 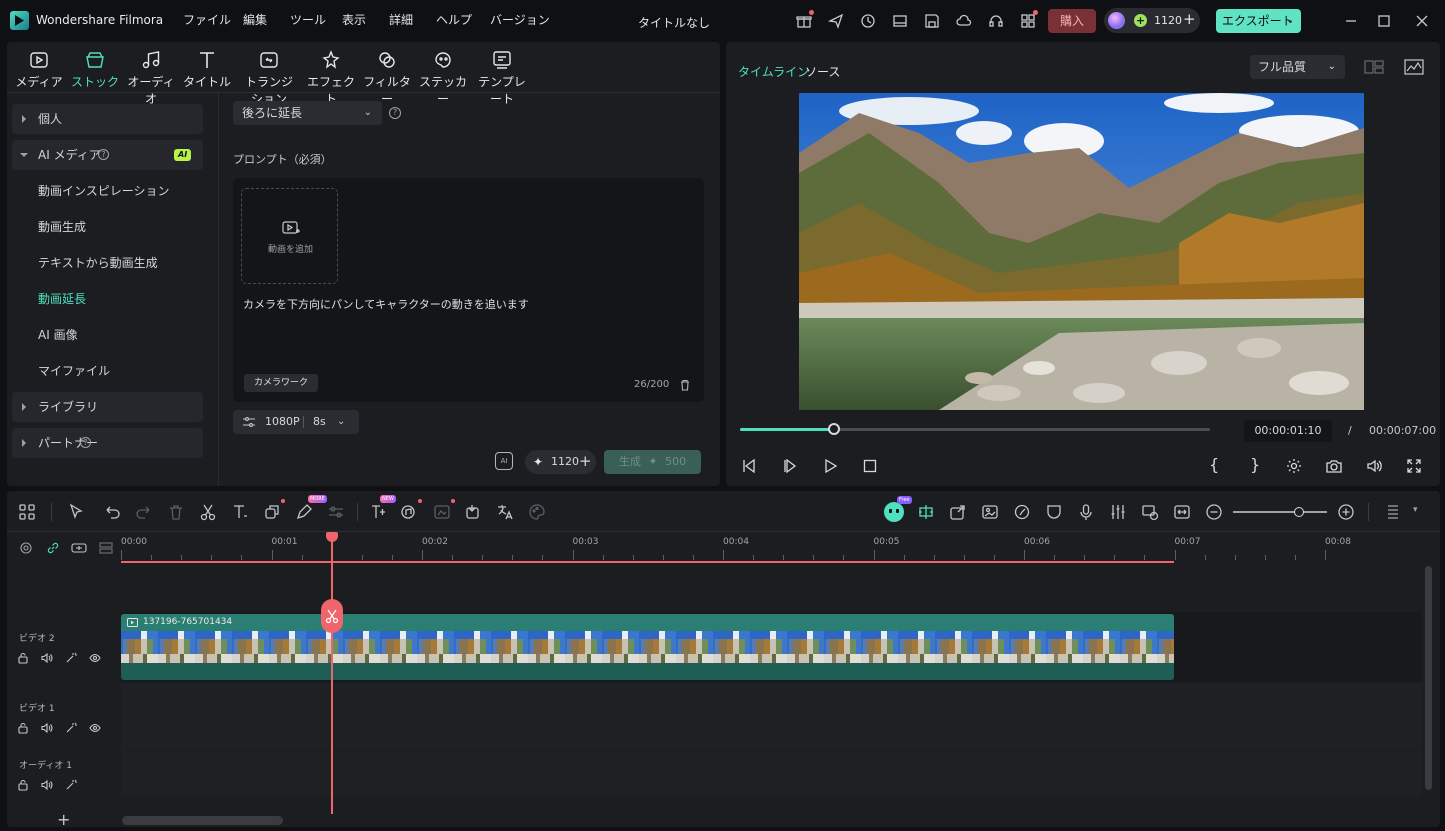 What do you see at coordinates (900, 21) in the screenshot?
I see `layout-icon` at bounding box center [900, 21].